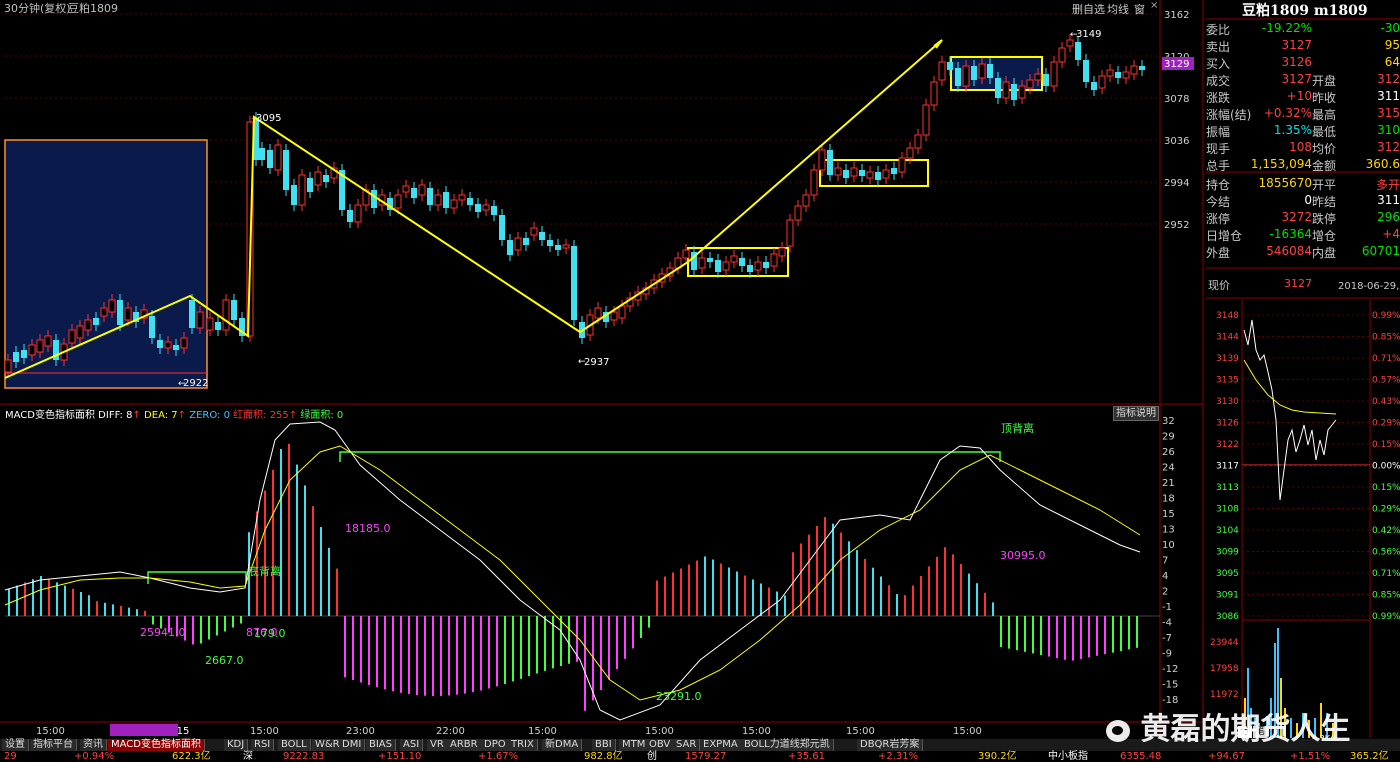 This screenshot has width=1400, height=762. What do you see at coordinates (634, 745) in the screenshot?
I see `indicator-tab: MTM` at bounding box center [634, 745].